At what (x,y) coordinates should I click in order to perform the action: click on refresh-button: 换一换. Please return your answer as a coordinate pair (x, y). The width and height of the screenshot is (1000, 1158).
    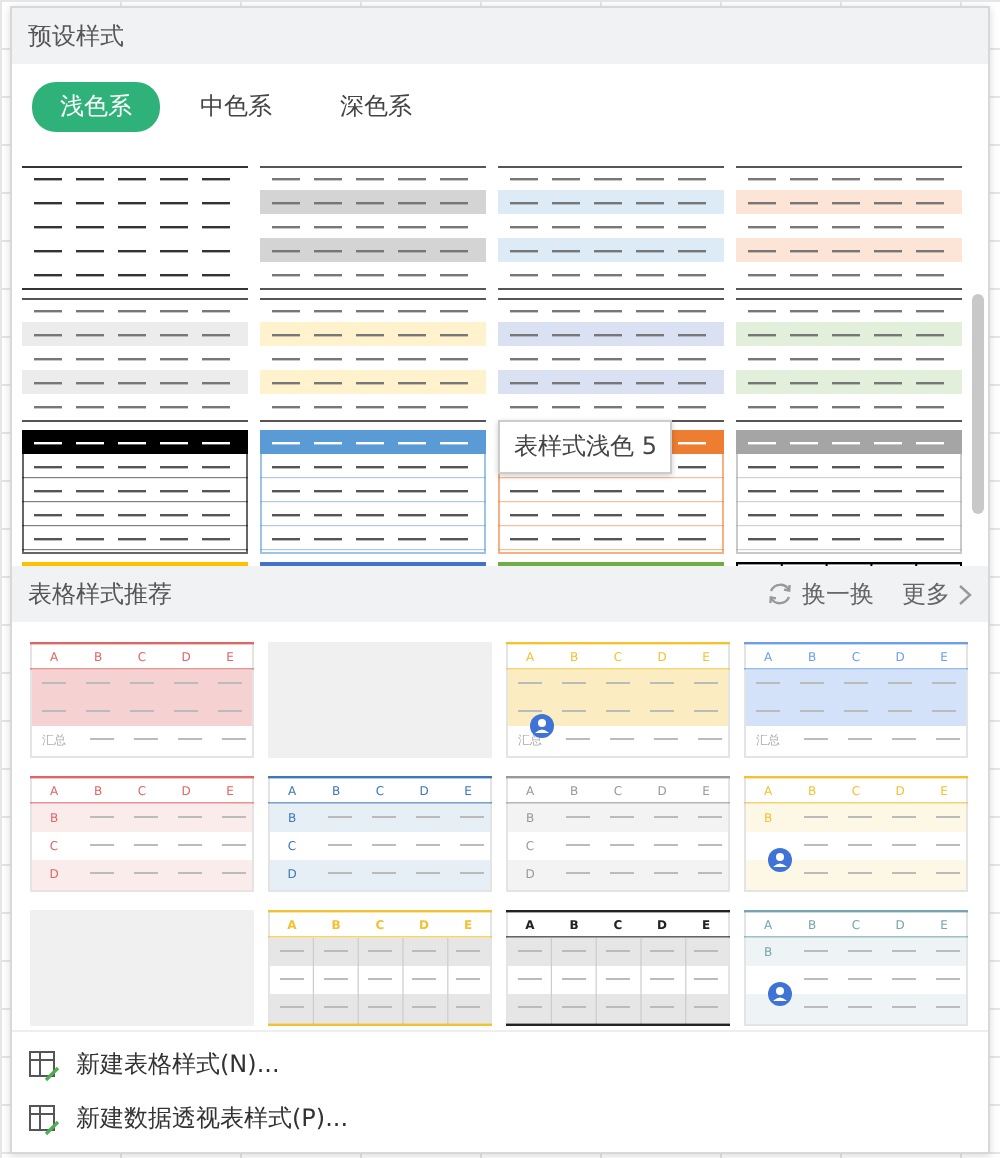
    Looking at the image, I should click on (820, 594).